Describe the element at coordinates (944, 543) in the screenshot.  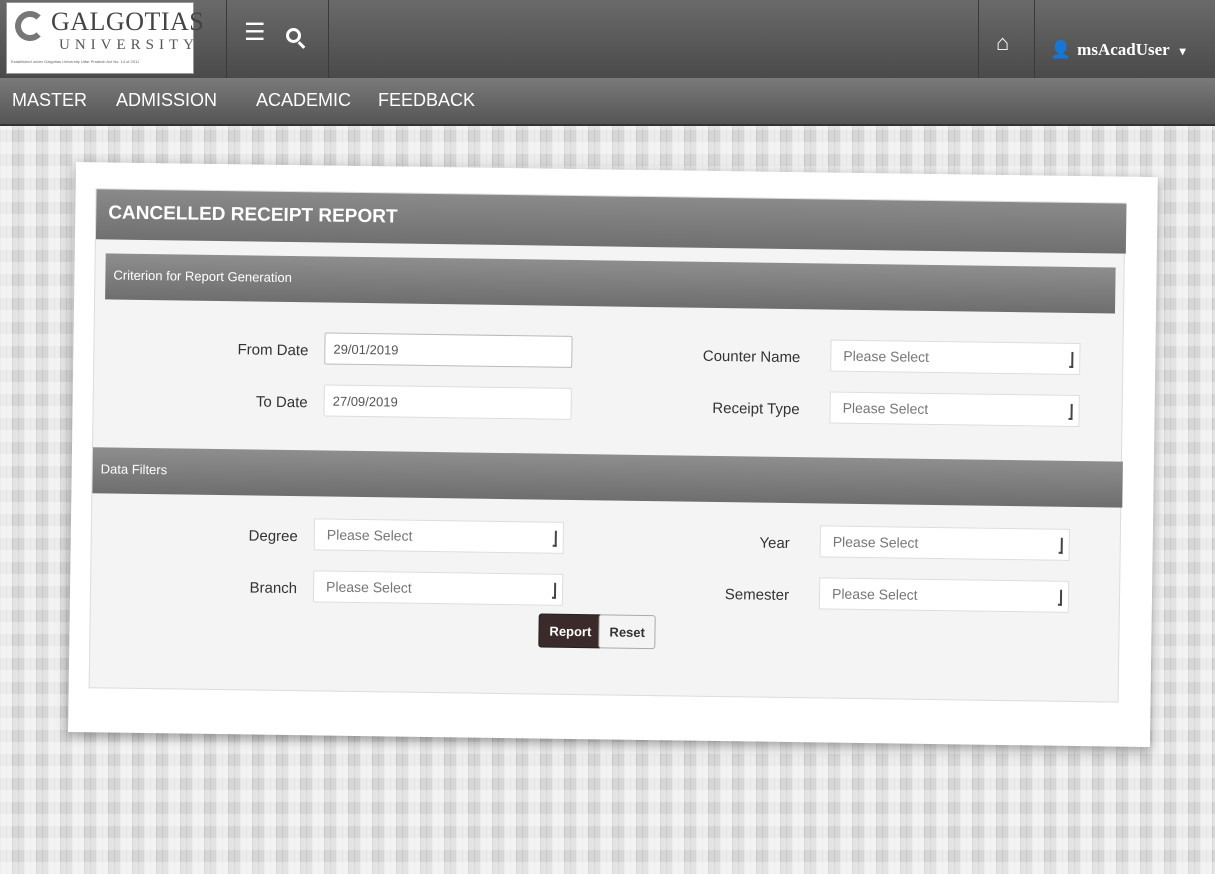
I see `year-select: Please Select` at that location.